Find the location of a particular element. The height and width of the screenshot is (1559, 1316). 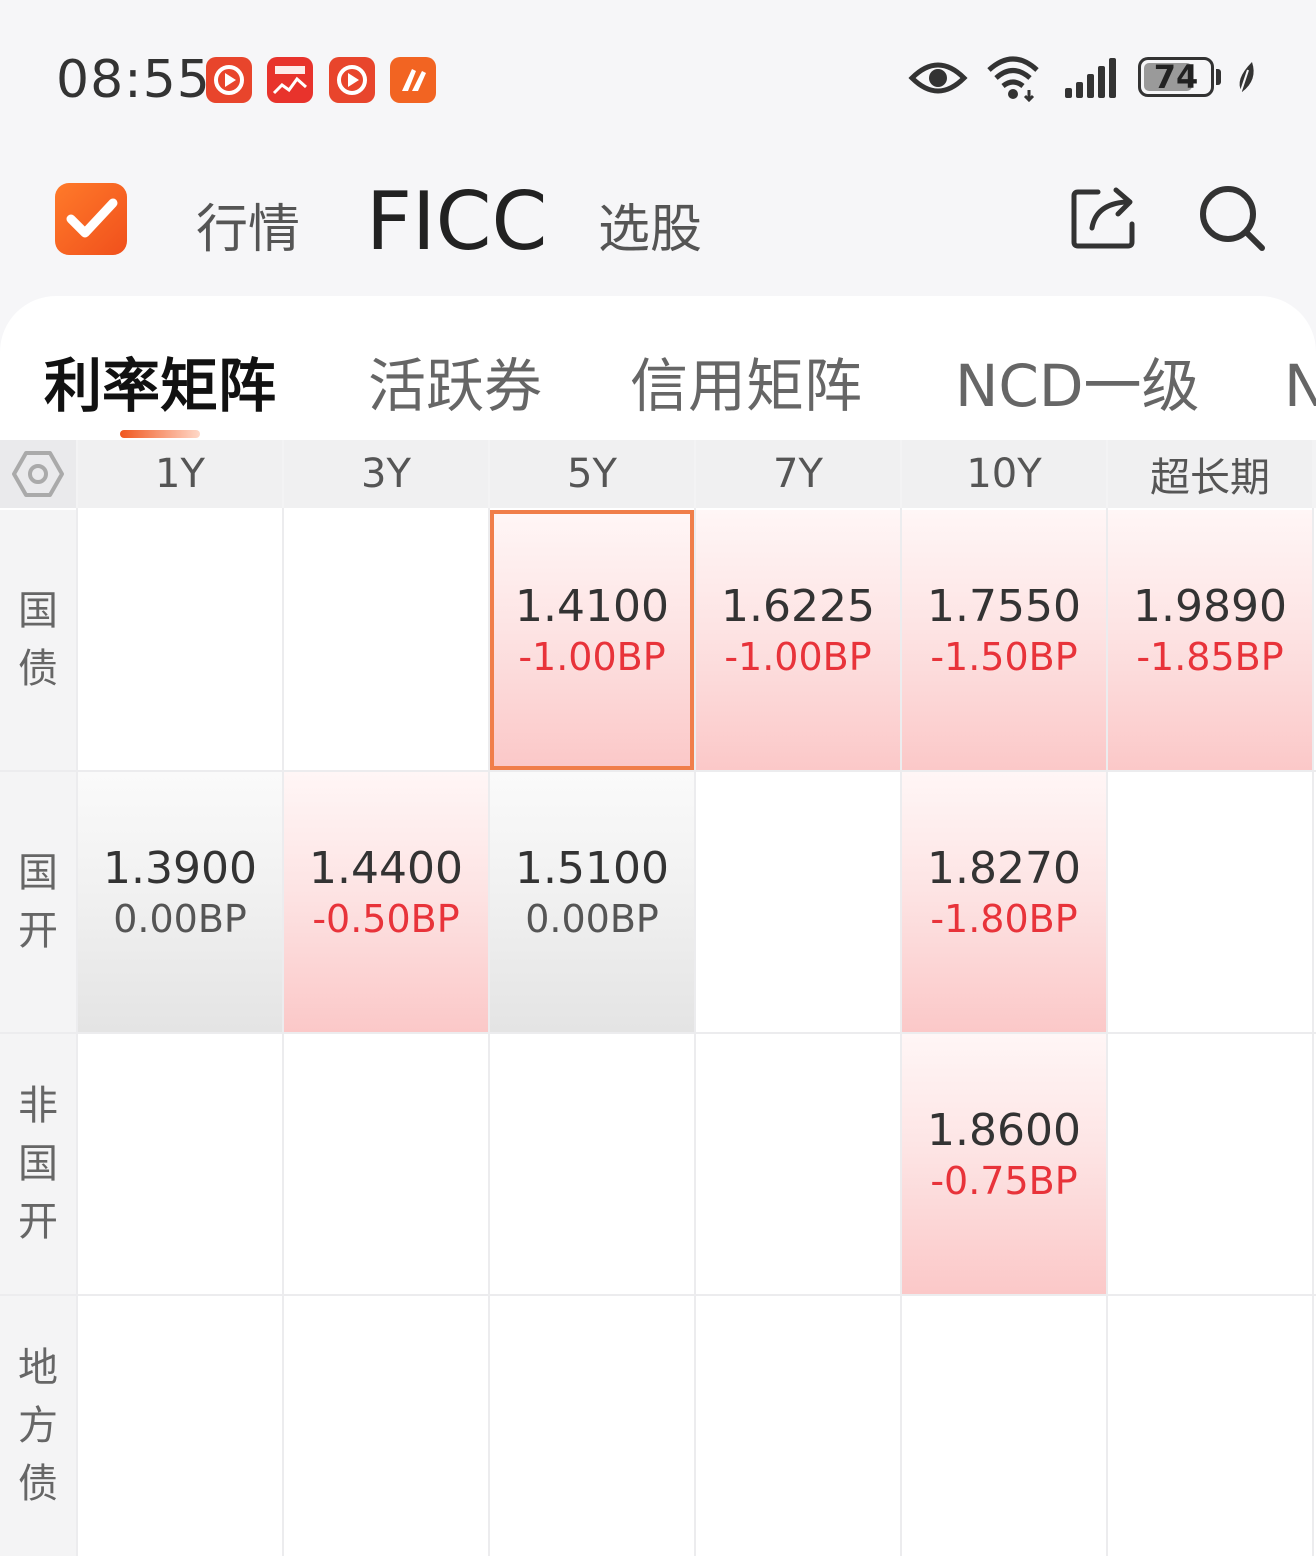

row-header: 非国开 is located at coordinates (38, 1164).